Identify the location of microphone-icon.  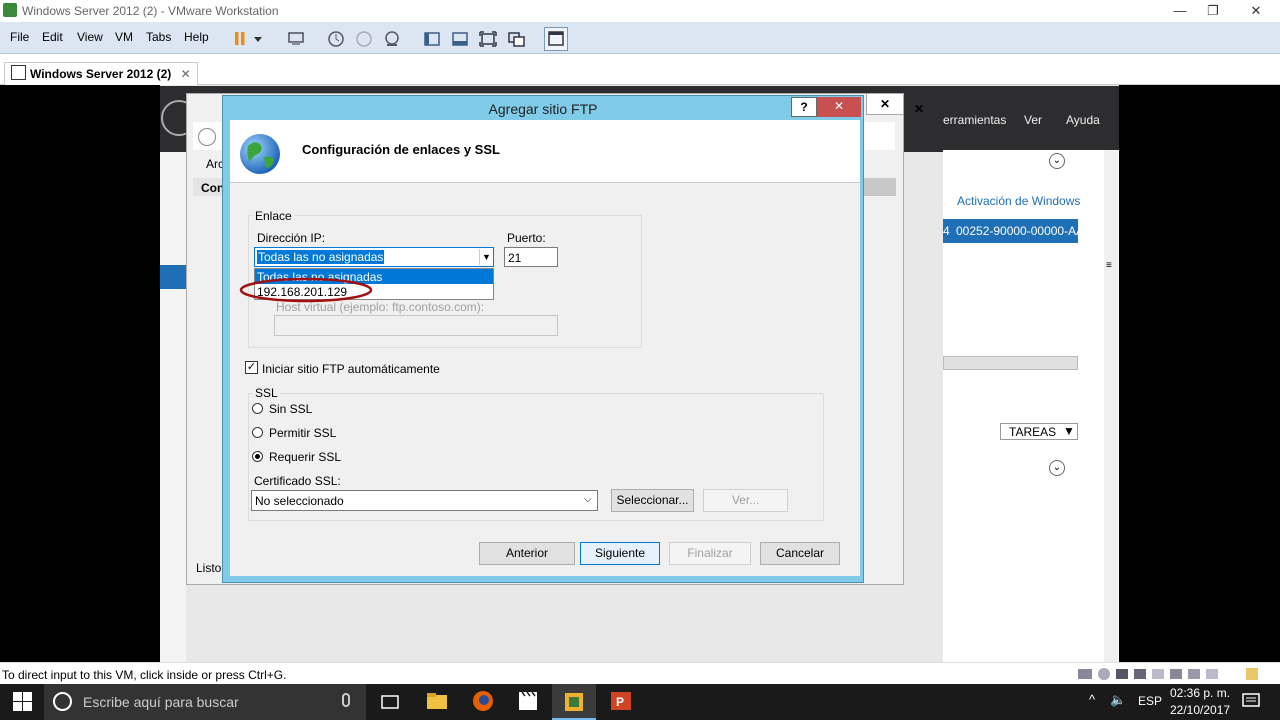
(346, 700).